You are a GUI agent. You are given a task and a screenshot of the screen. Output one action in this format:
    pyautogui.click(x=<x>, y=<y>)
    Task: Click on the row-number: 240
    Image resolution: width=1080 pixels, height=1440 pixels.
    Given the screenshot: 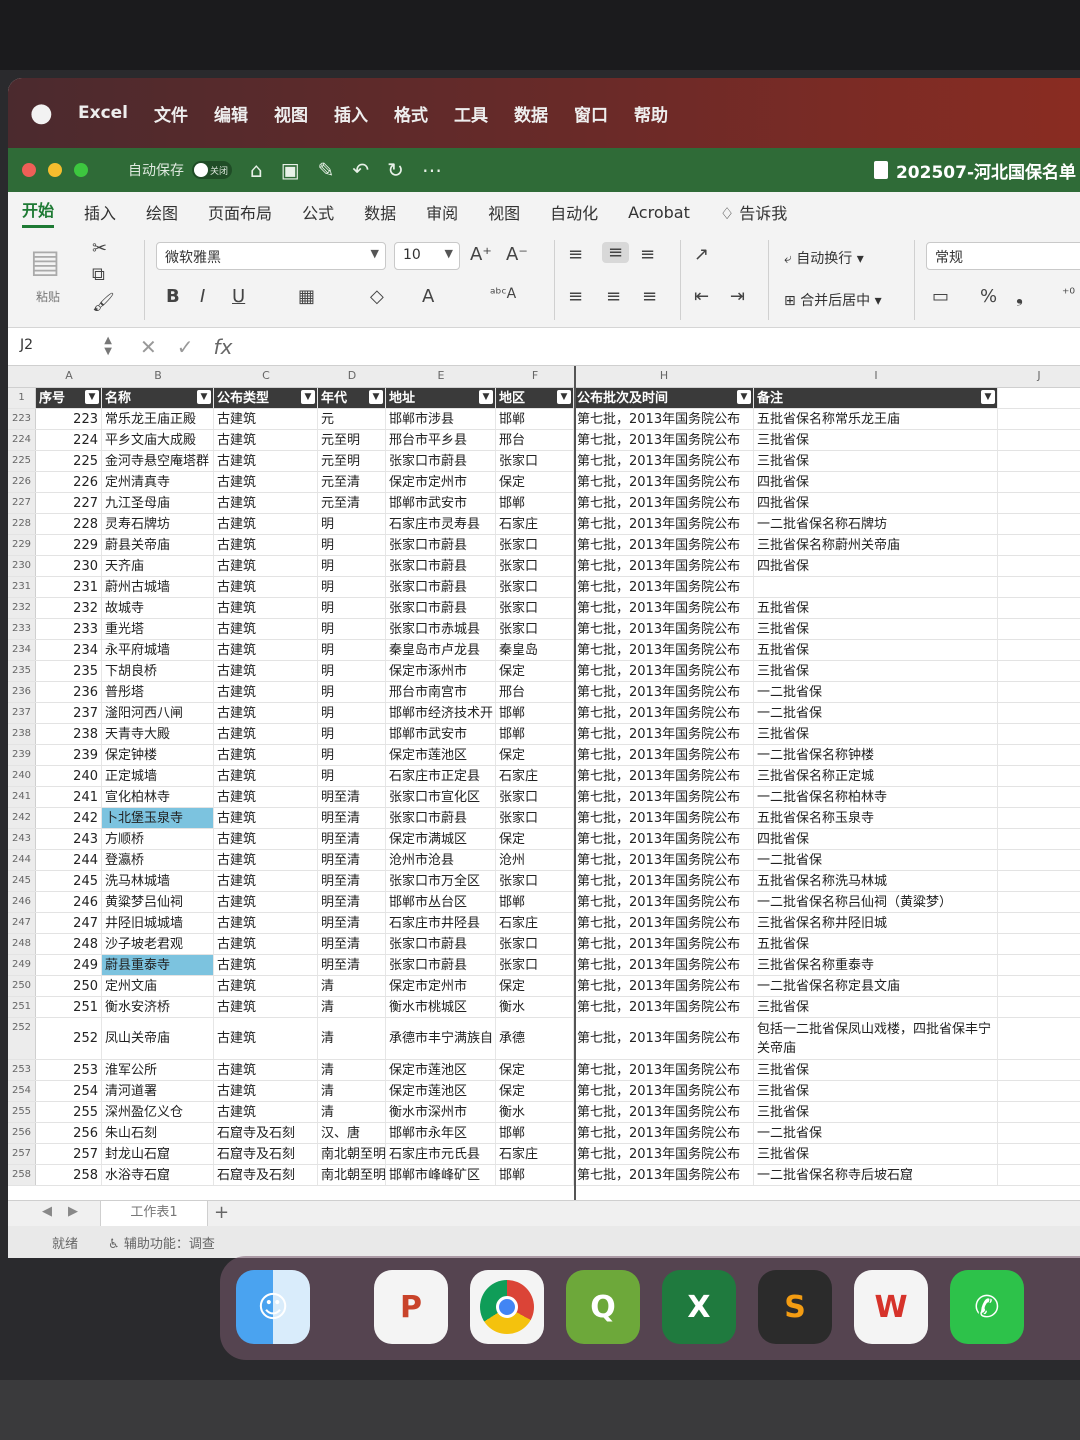 What is the action you would take?
    pyautogui.click(x=22, y=776)
    